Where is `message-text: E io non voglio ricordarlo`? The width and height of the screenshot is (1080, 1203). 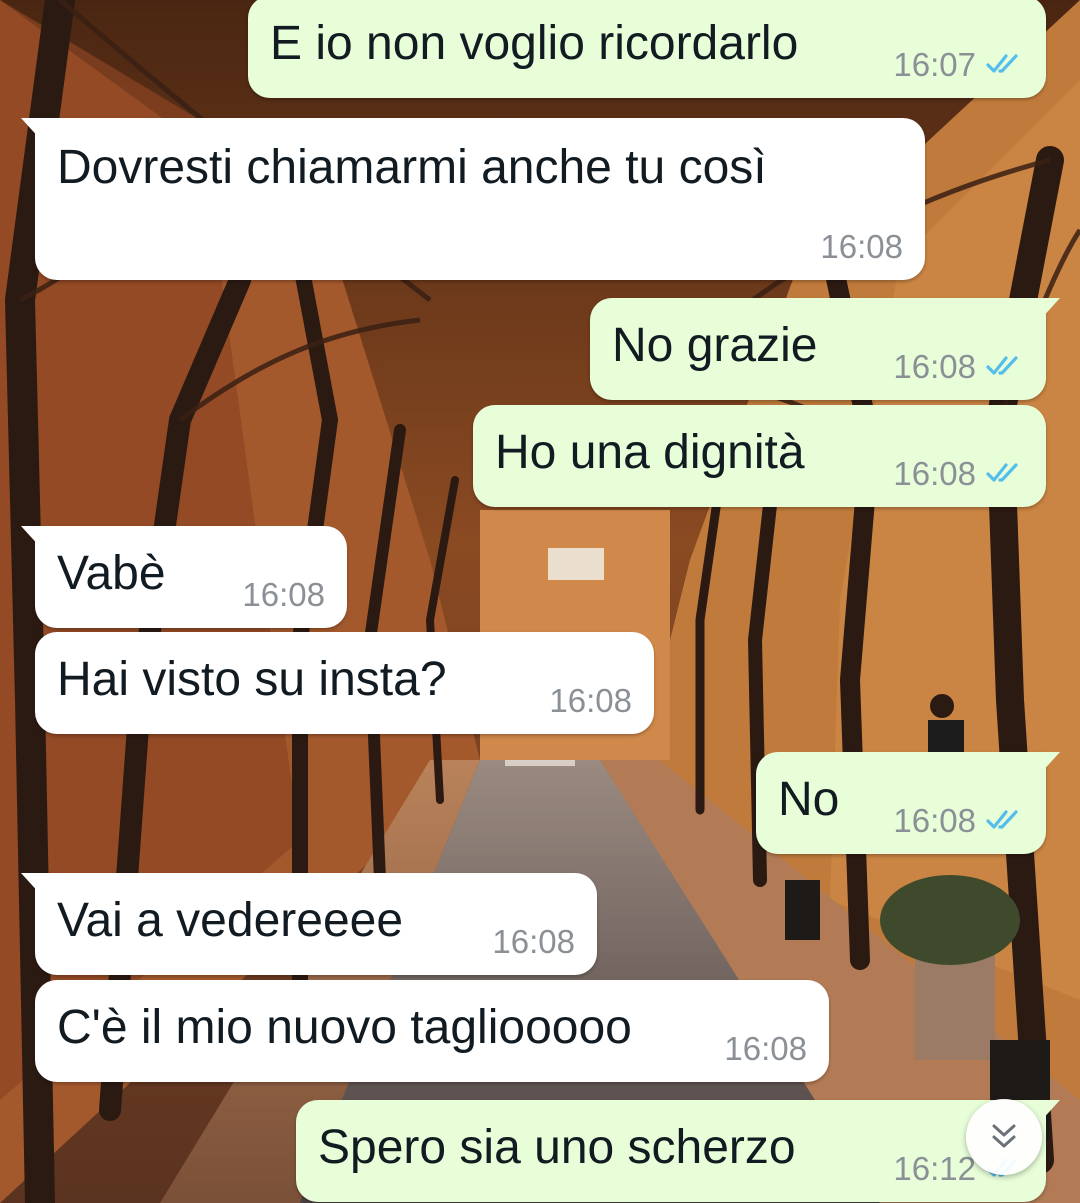
message-text: E io non voglio ricordarlo is located at coordinates (534, 43).